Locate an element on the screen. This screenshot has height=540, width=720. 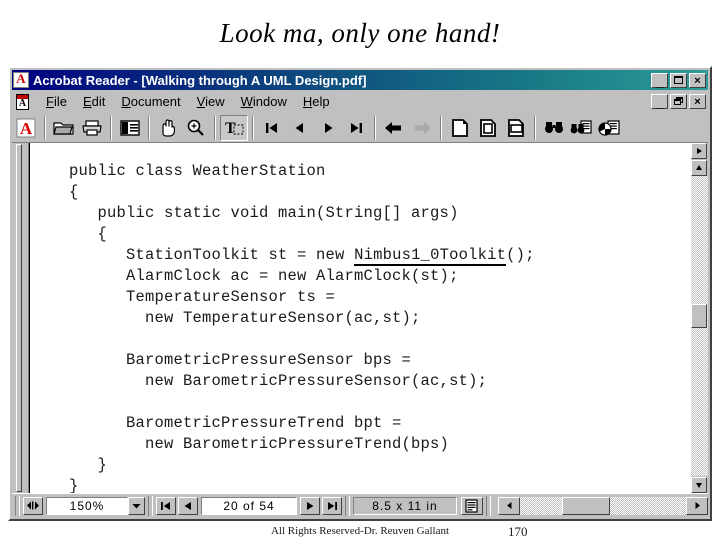
left-right-arrows-icon is located at coordinates (33, 505).